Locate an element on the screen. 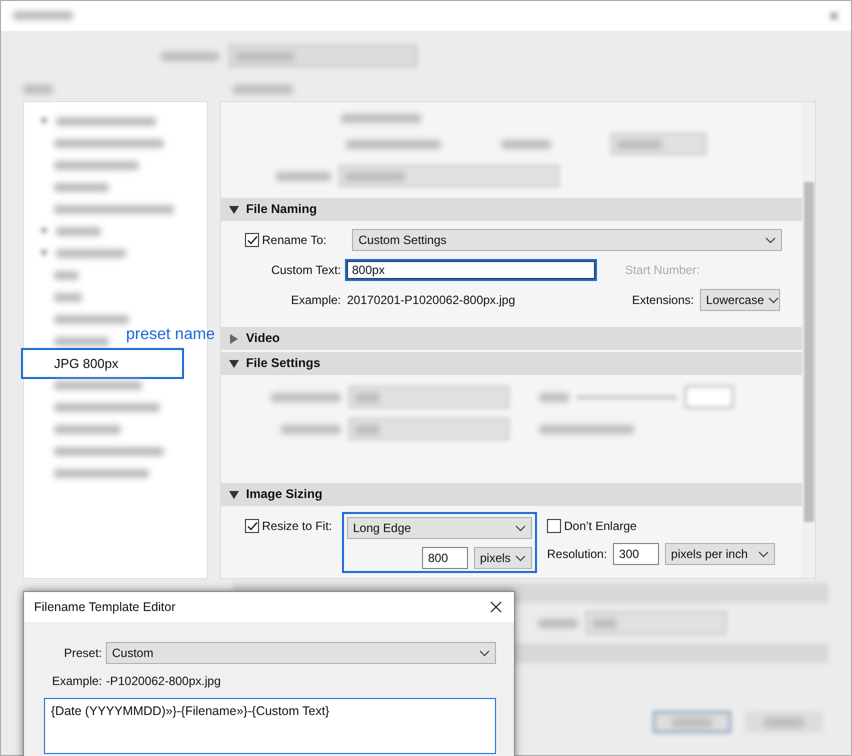  example-text: -P1020062-800px.jpg is located at coordinates (163, 681).